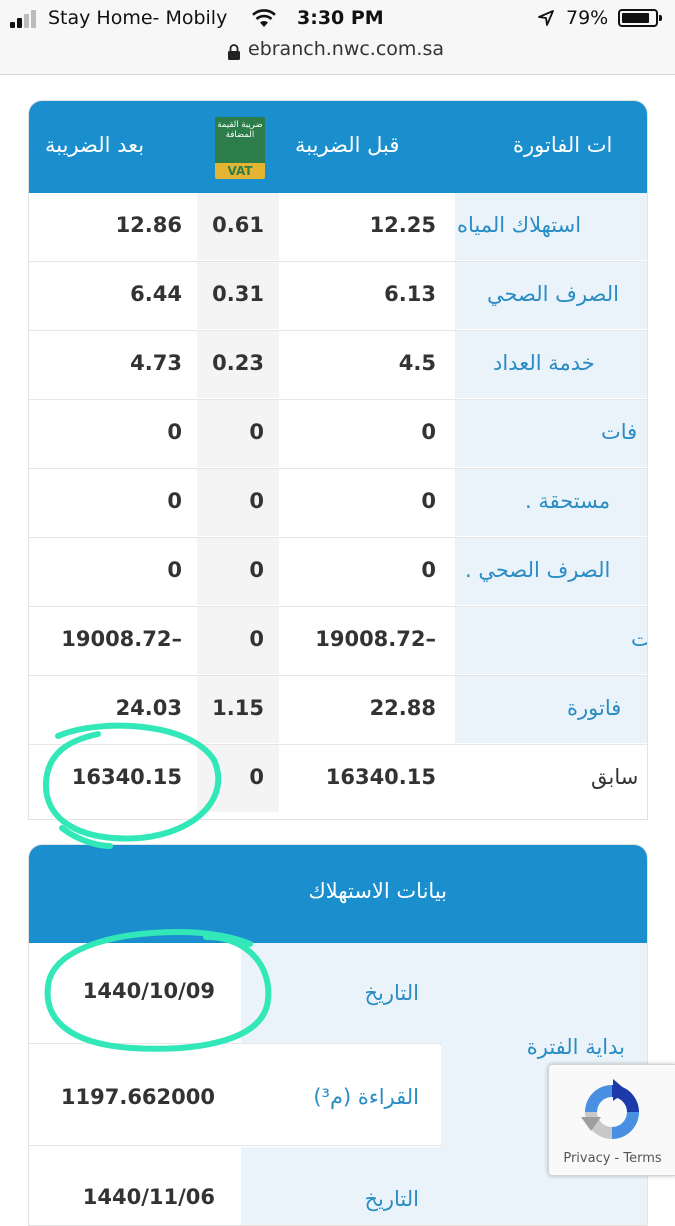 This screenshot has width=675, height=1226. What do you see at coordinates (234, 52) in the screenshot?
I see `lock-icon` at bounding box center [234, 52].